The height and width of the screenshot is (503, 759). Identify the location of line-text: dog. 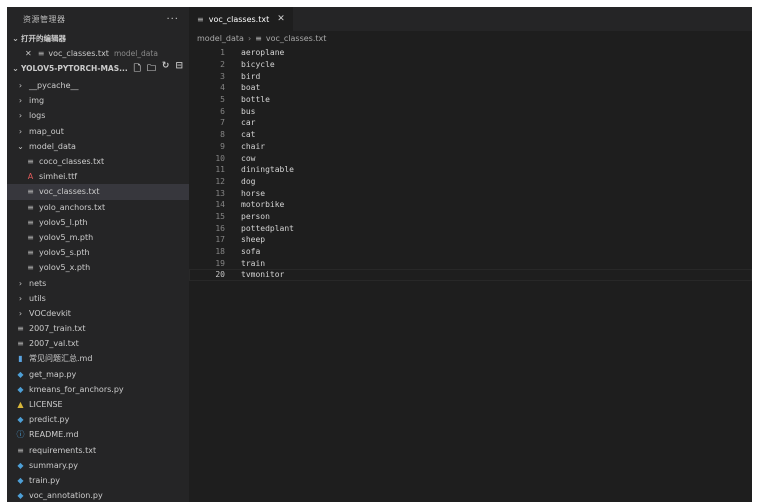
(248, 181).